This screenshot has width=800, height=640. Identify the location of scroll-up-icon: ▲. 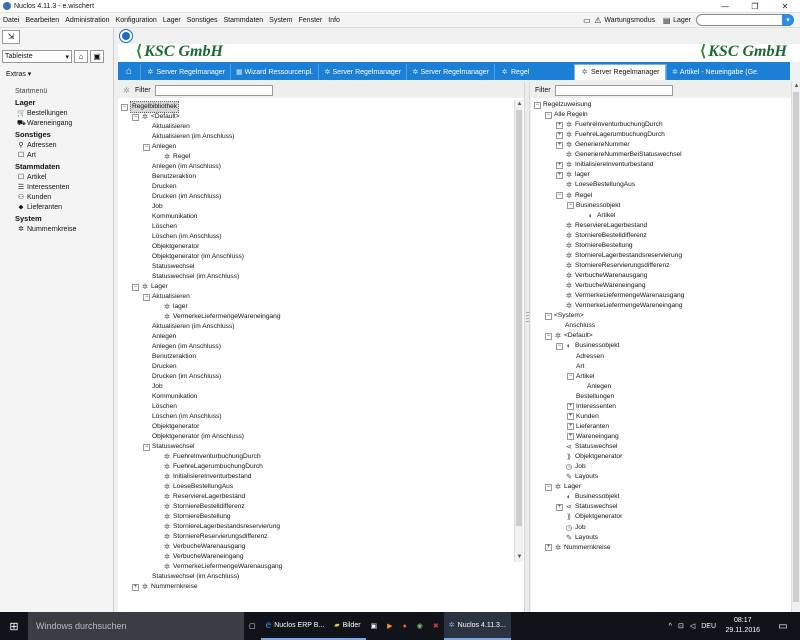
(519, 104).